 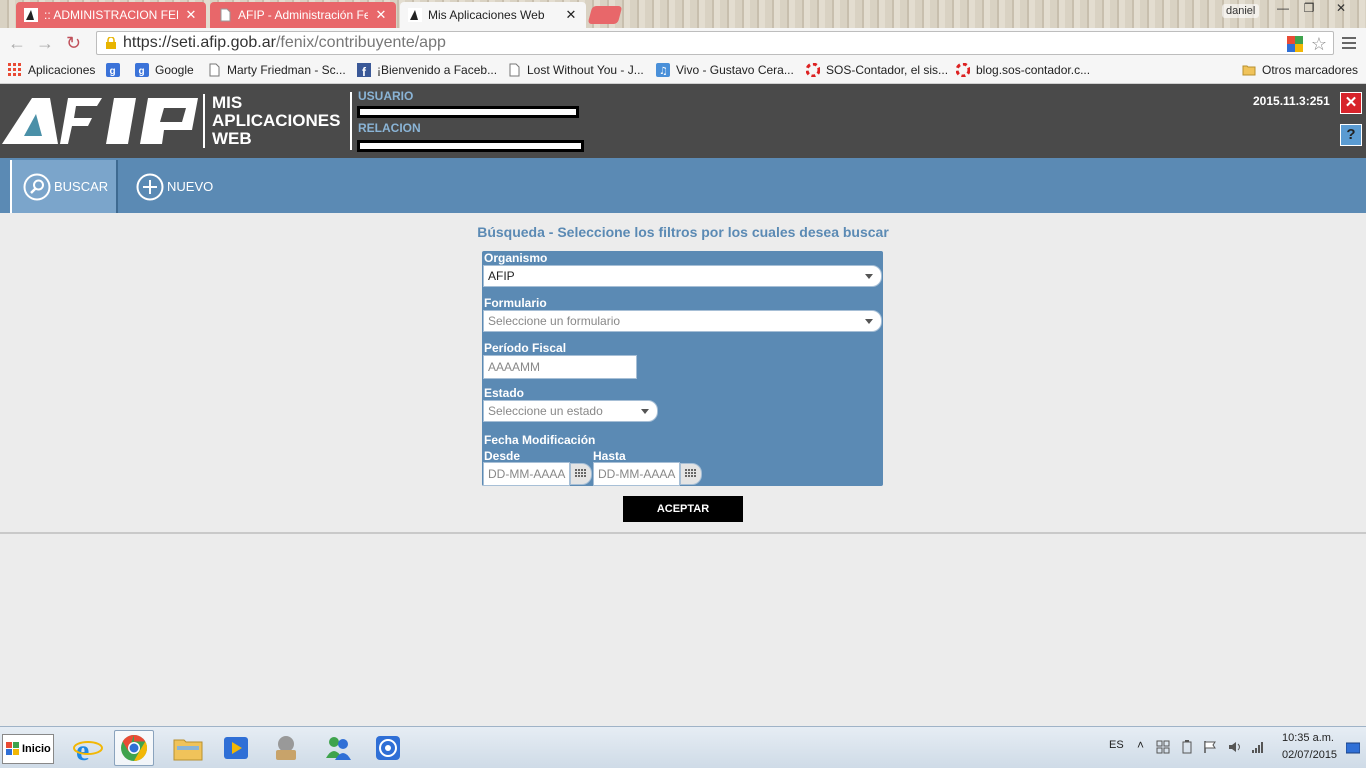 I want to click on window-close-icon: ✕, so click(x=1341, y=9).